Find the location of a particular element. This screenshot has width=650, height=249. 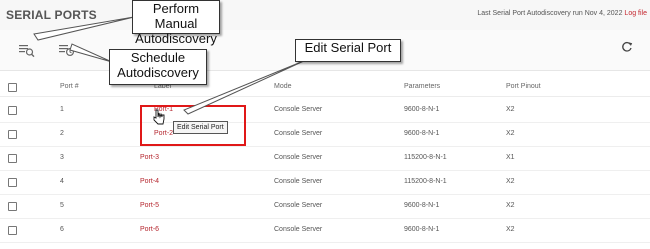

callout-edit-serial-port: Edit Serial Port is located at coordinates (348, 50).